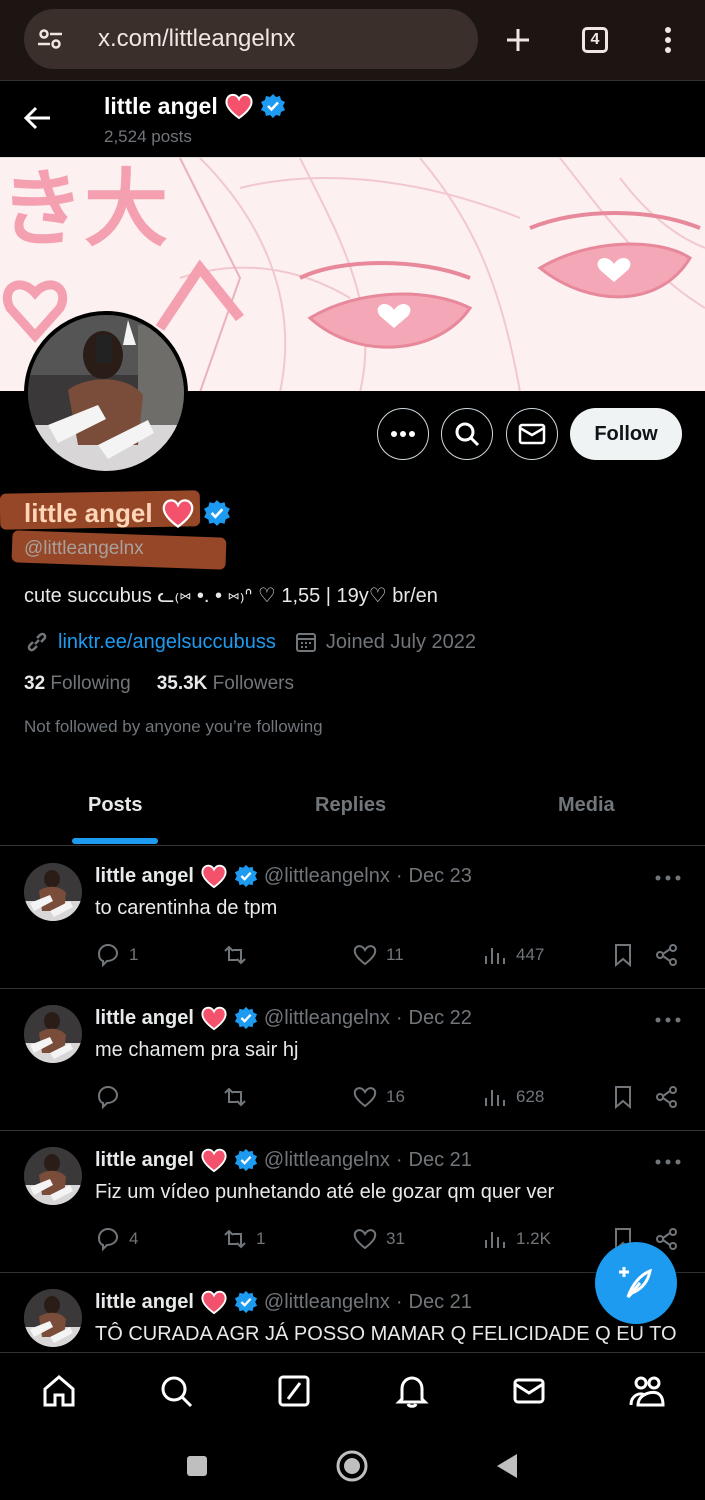 The height and width of the screenshot is (1500, 705). What do you see at coordinates (378, 1097) in the screenshot?
I see `like-button: 16` at bounding box center [378, 1097].